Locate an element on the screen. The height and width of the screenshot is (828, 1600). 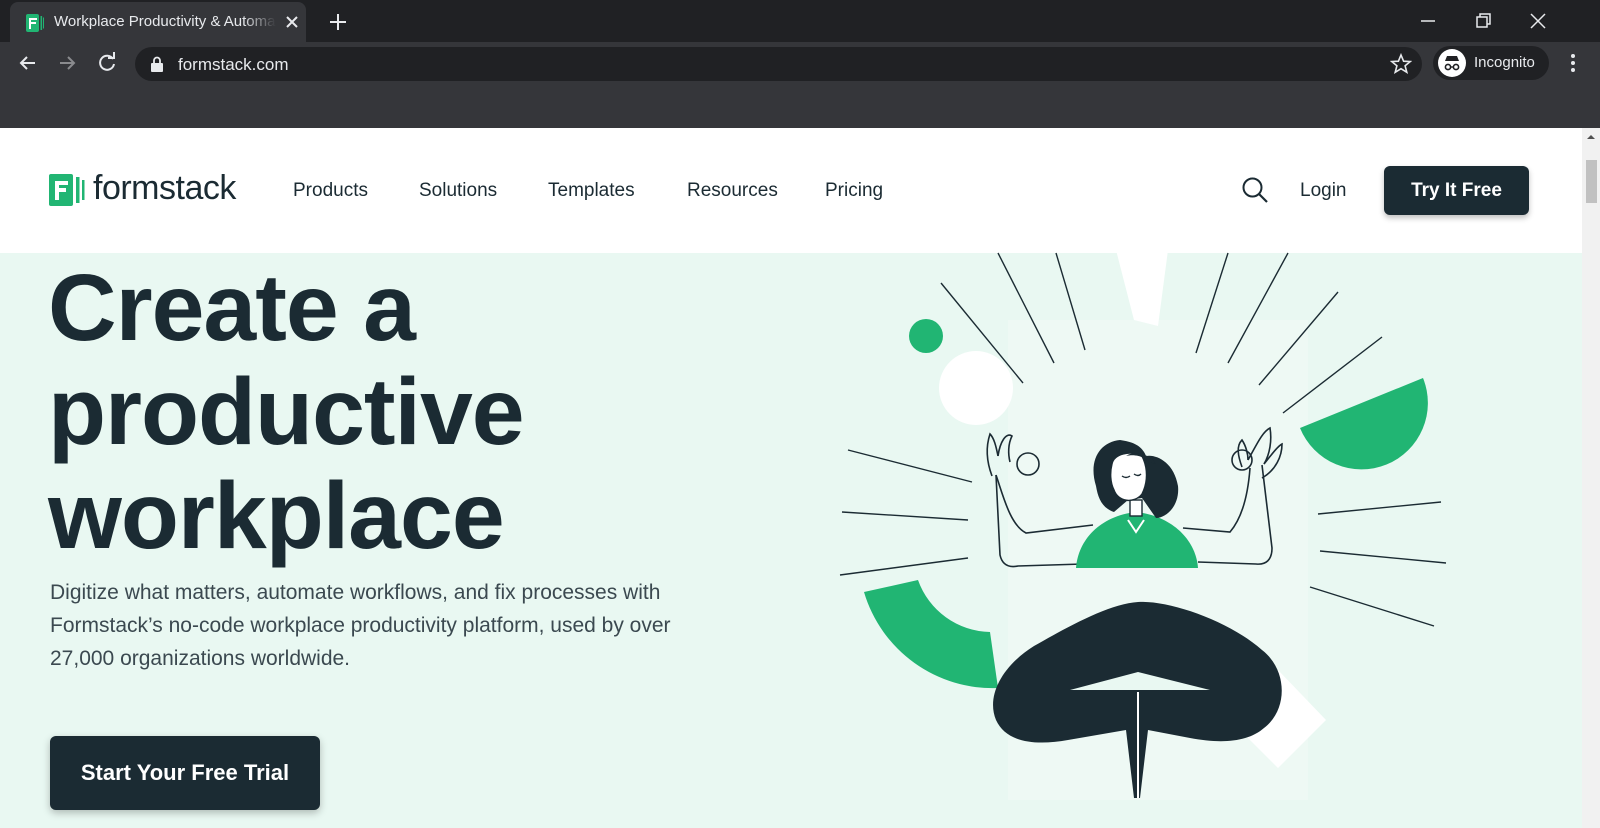
url-text: formstack.com is located at coordinates (233, 64).